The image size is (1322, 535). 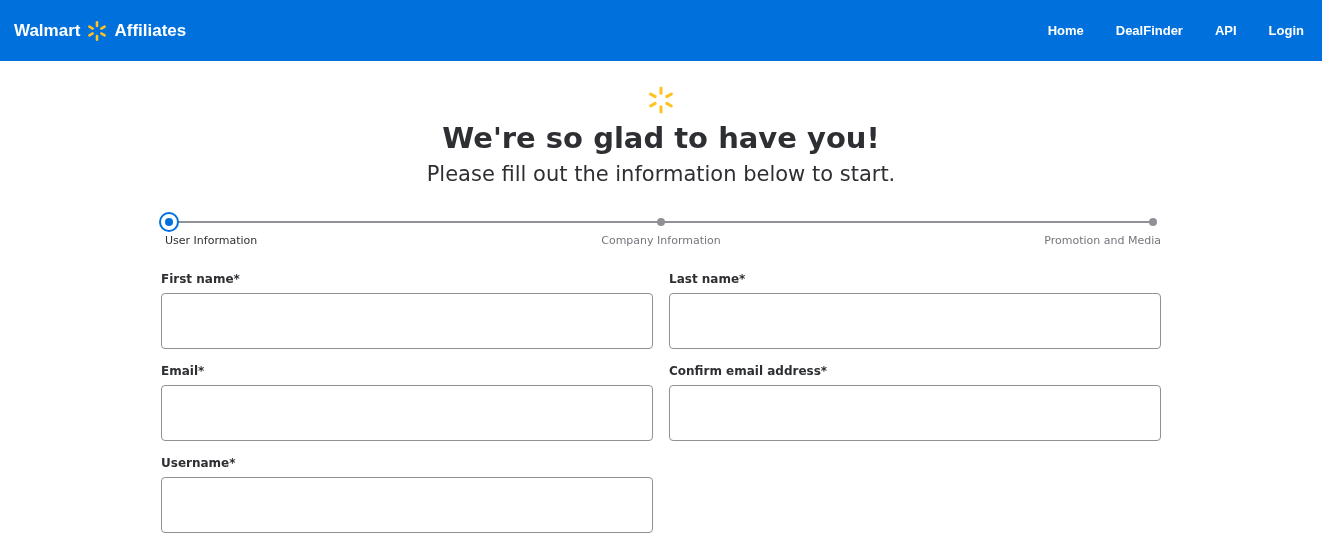 I want to click on page-title: We're so glad to have you!, so click(x=661, y=138).